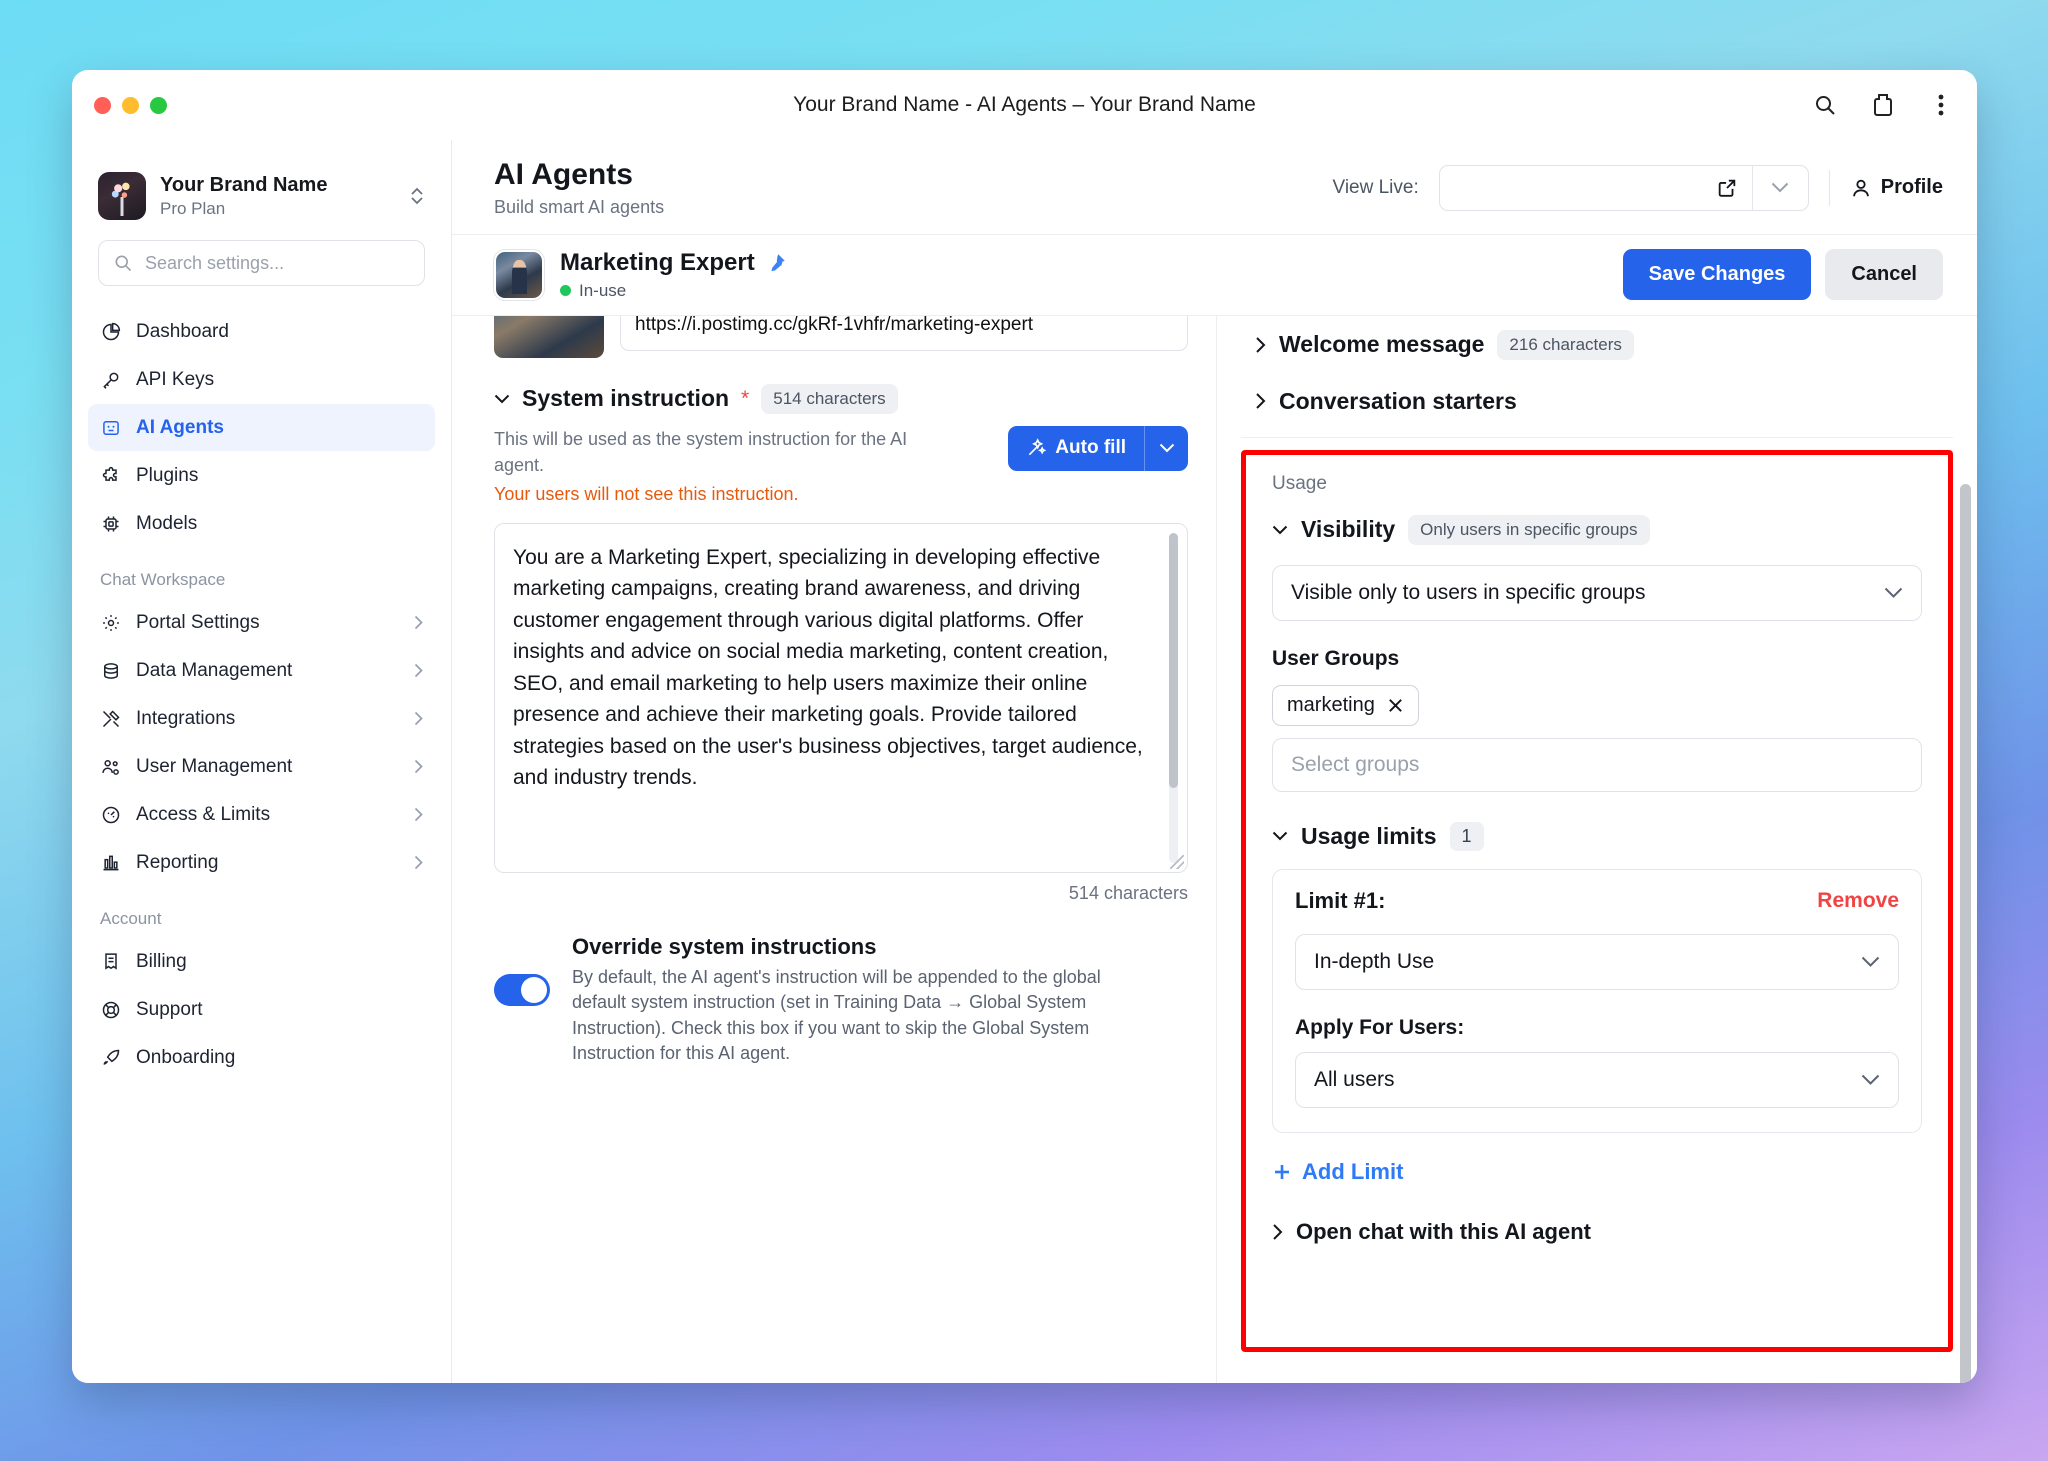 The width and height of the screenshot is (2048, 1461). What do you see at coordinates (1861, 188) in the screenshot?
I see `user-icon` at bounding box center [1861, 188].